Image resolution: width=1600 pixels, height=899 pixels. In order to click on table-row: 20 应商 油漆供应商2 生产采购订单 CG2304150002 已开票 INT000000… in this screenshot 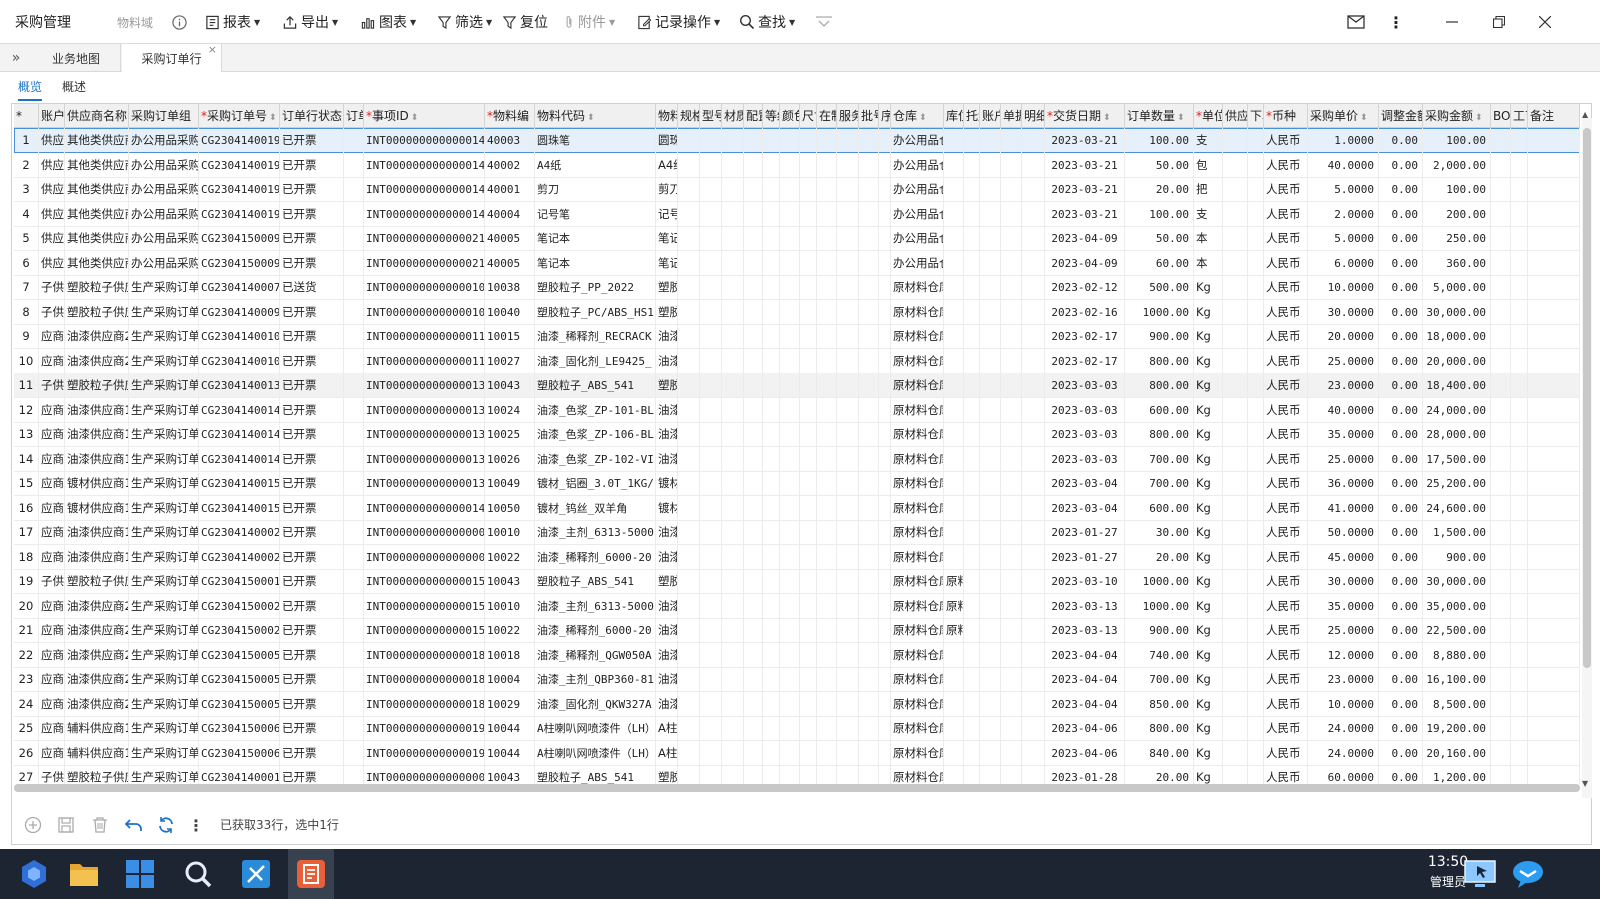, I will do `click(797, 606)`.